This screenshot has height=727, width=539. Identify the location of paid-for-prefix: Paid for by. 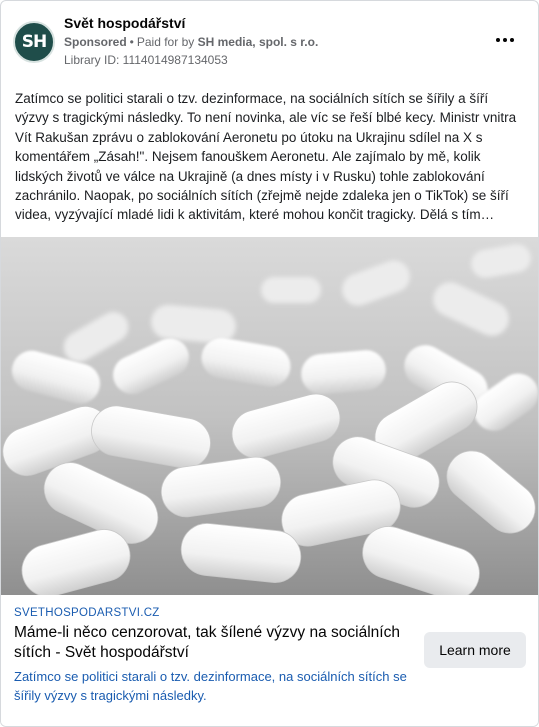
(165, 42).